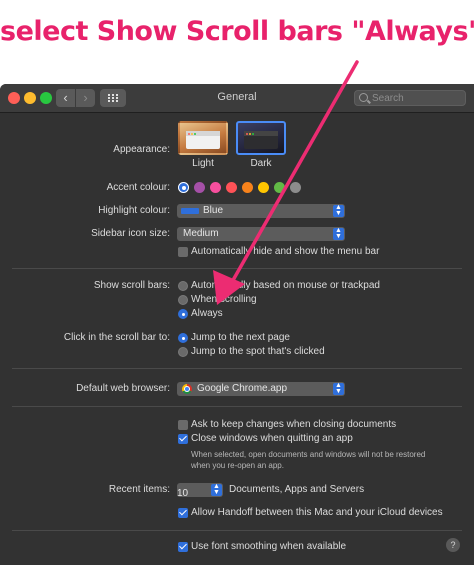  I want to click on scroll-bars-always-label: Always, so click(207, 313).